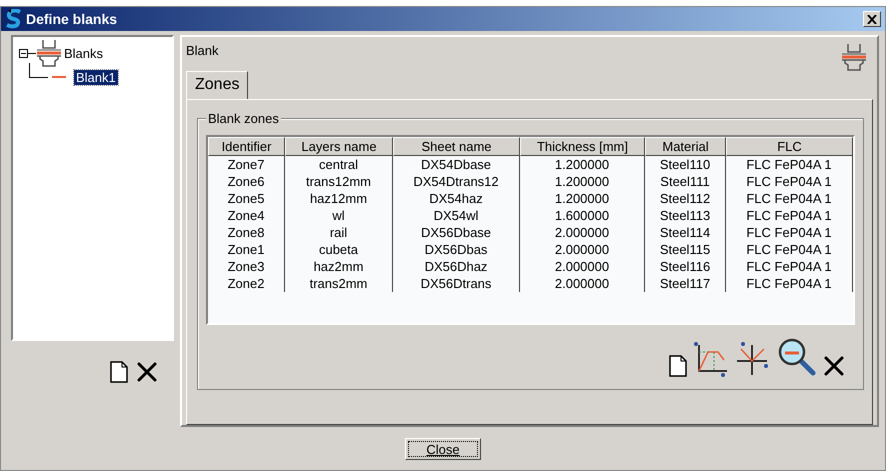 The height and width of the screenshot is (471, 886). What do you see at coordinates (443, 449) in the screenshot?
I see `close-button: Close` at bounding box center [443, 449].